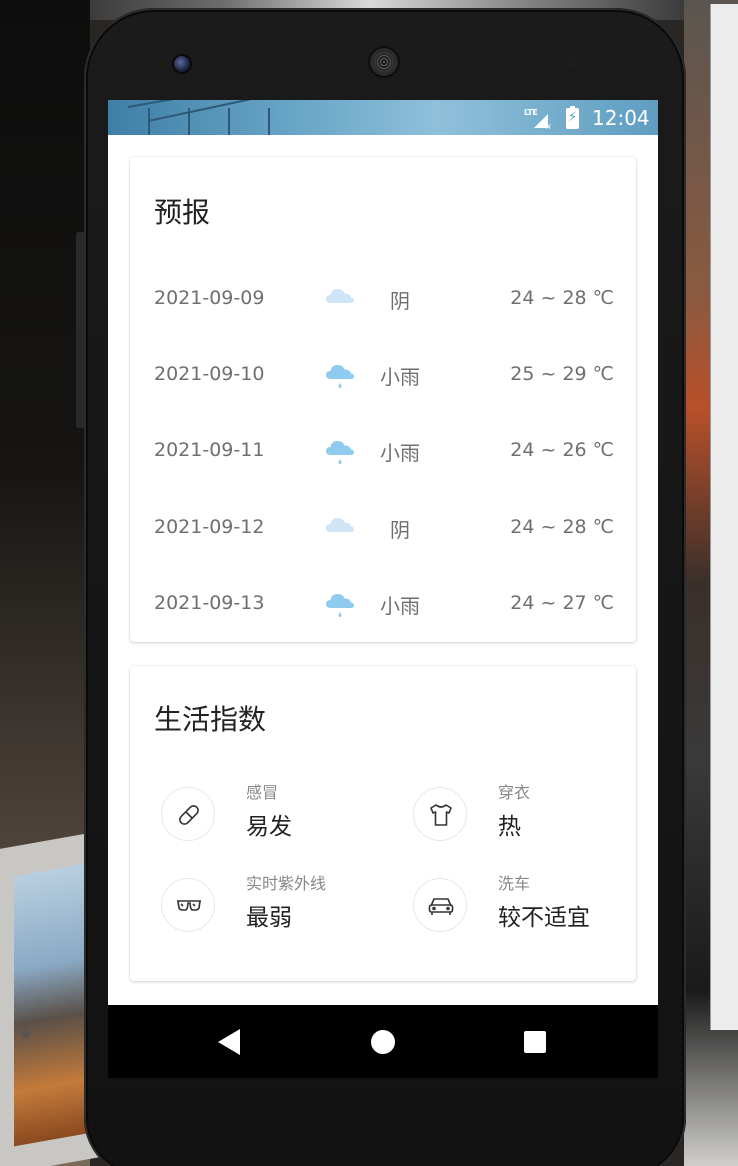  I want to click on life-label-carwash: 洗车, so click(514, 883).